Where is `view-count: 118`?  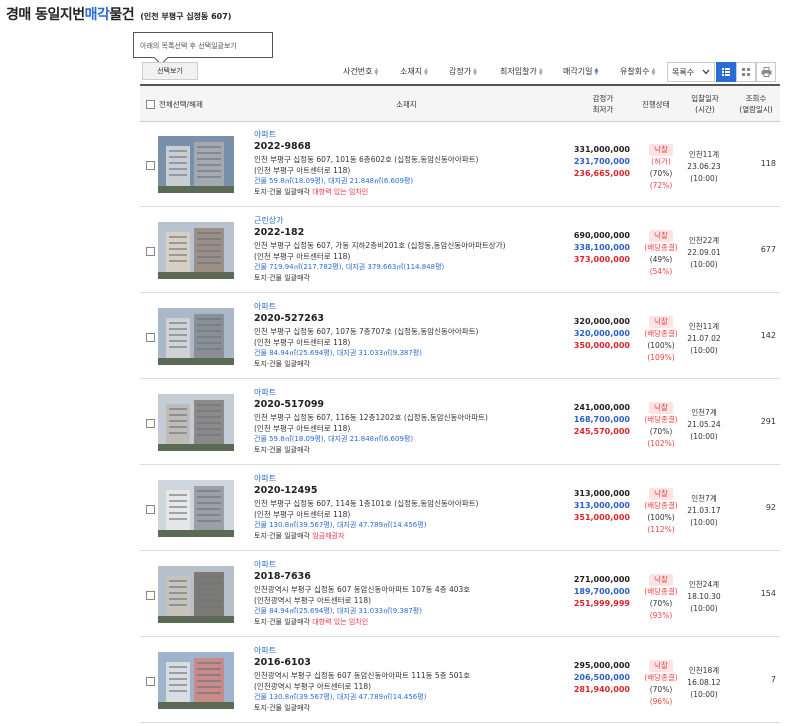 view-count: 118 is located at coordinates (768, 163).